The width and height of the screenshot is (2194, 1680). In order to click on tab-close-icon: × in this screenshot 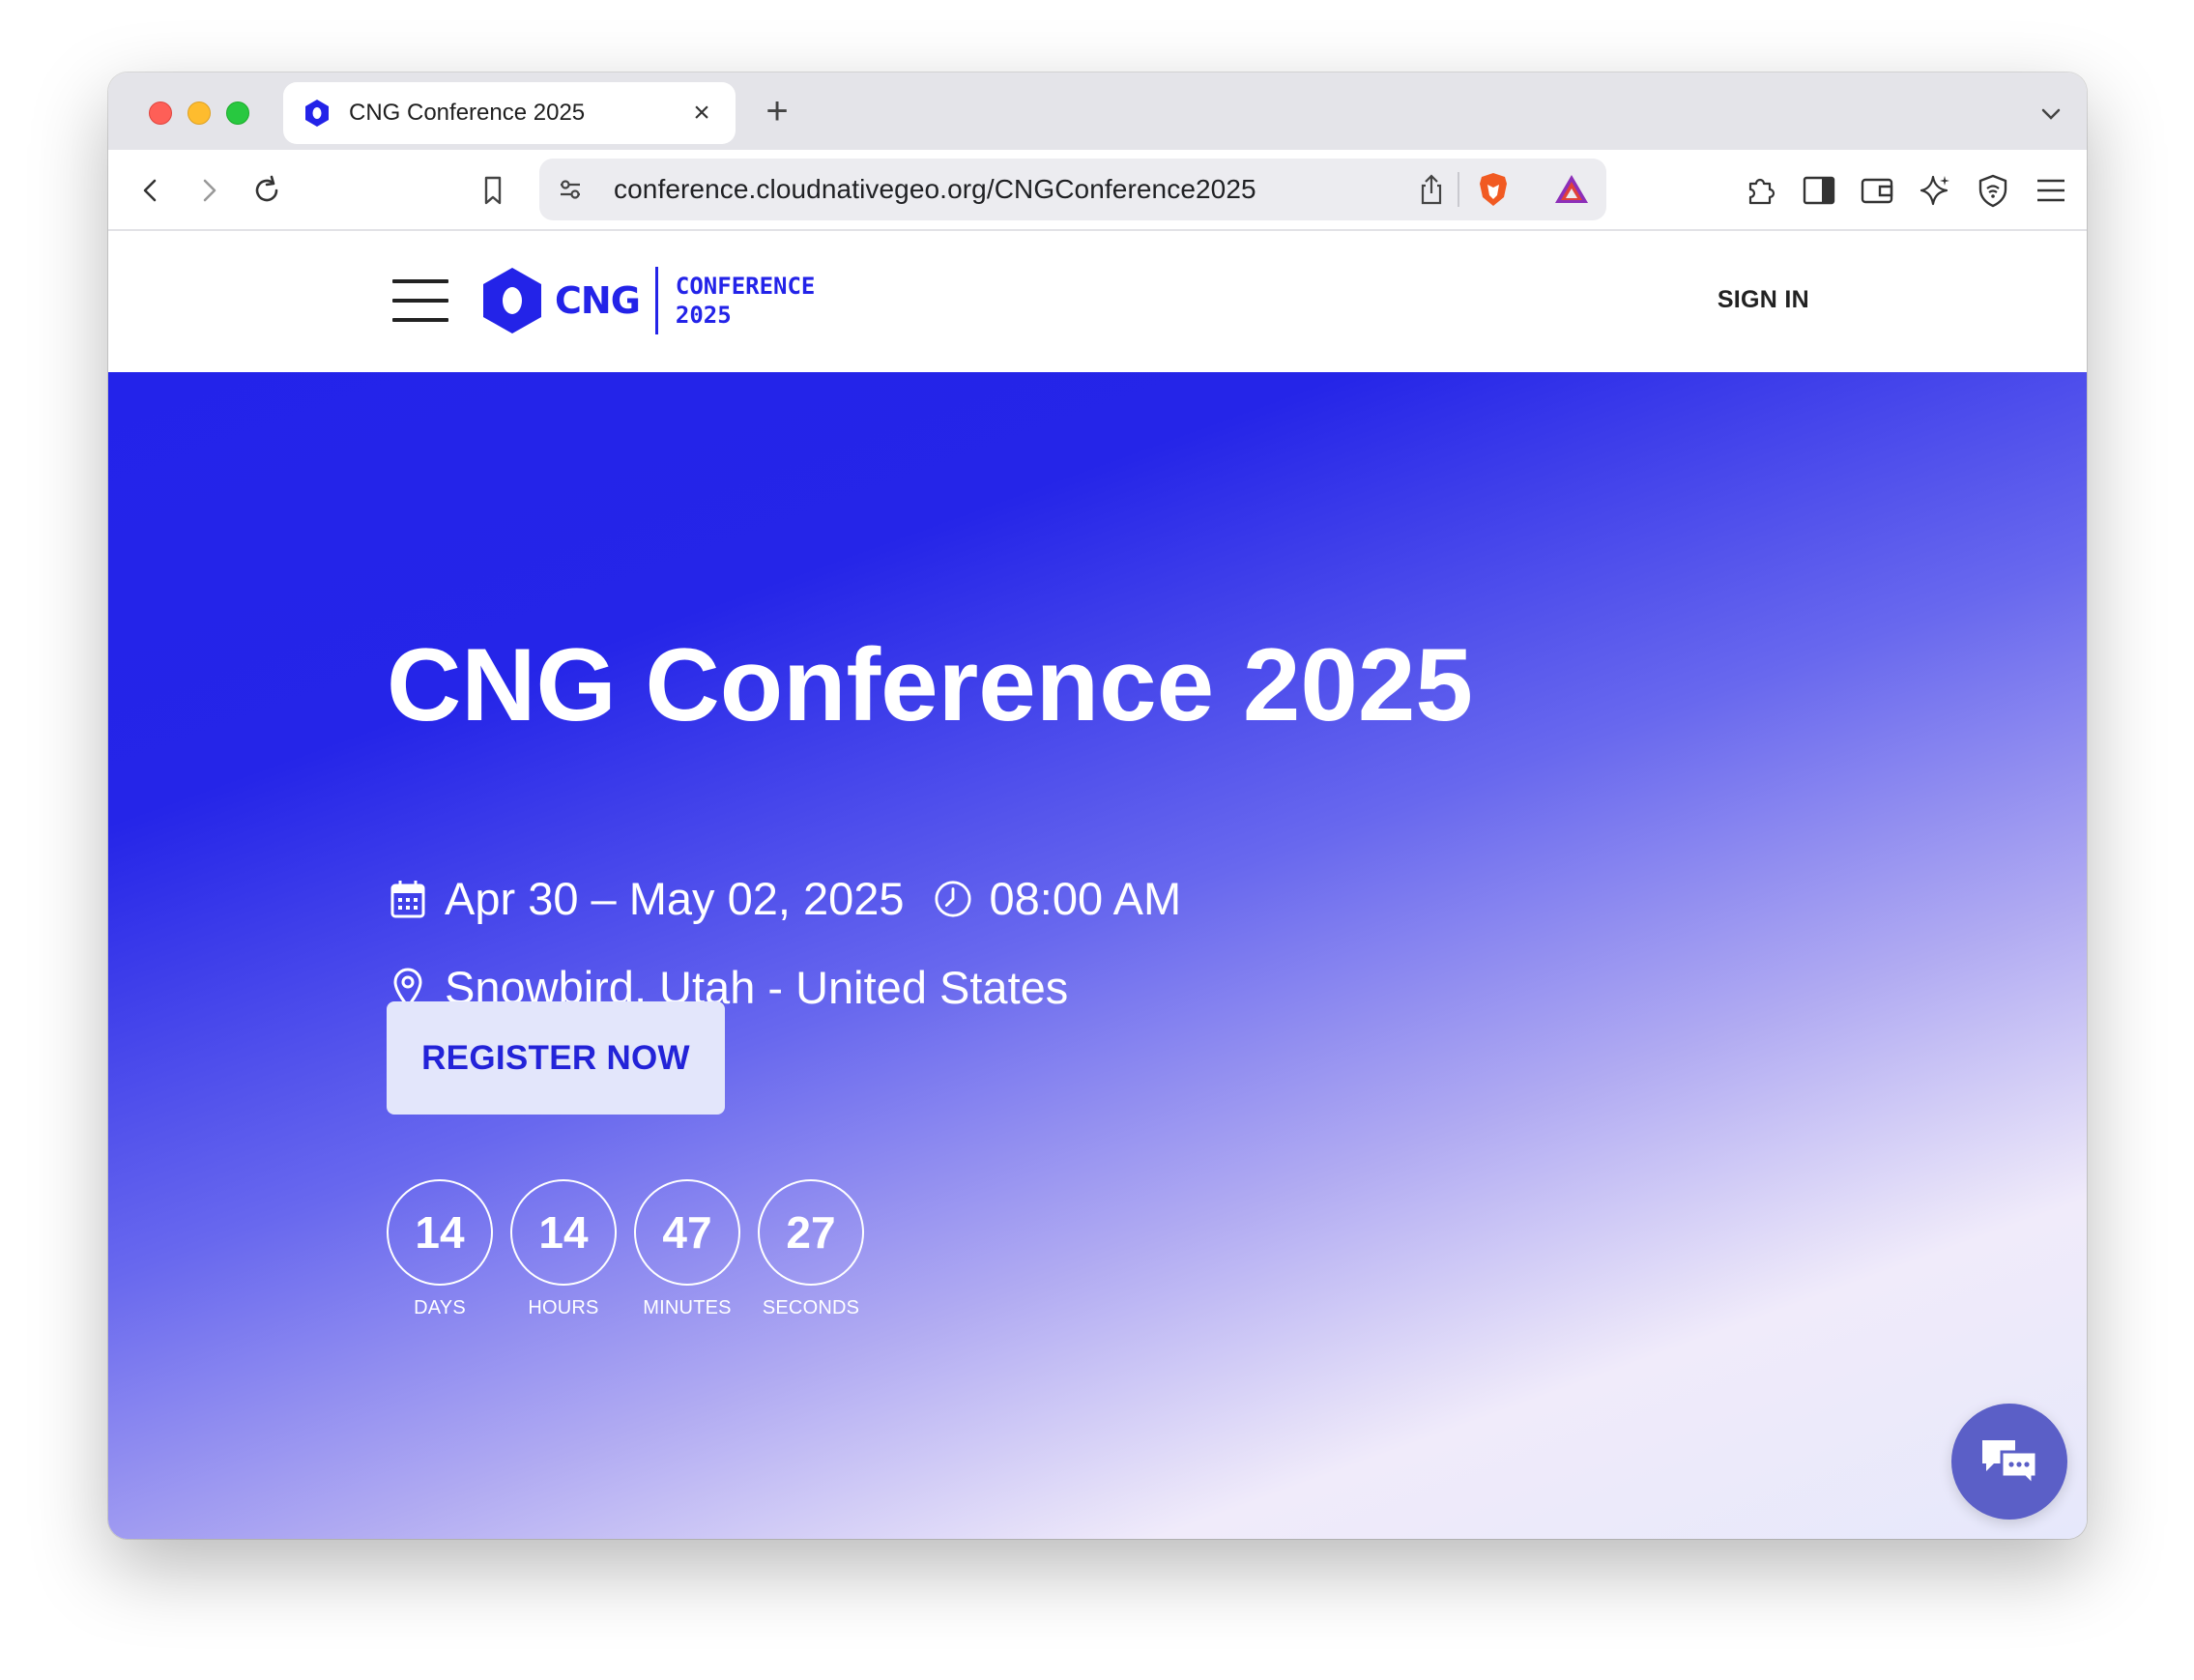, I will do `click(702, 114)`.